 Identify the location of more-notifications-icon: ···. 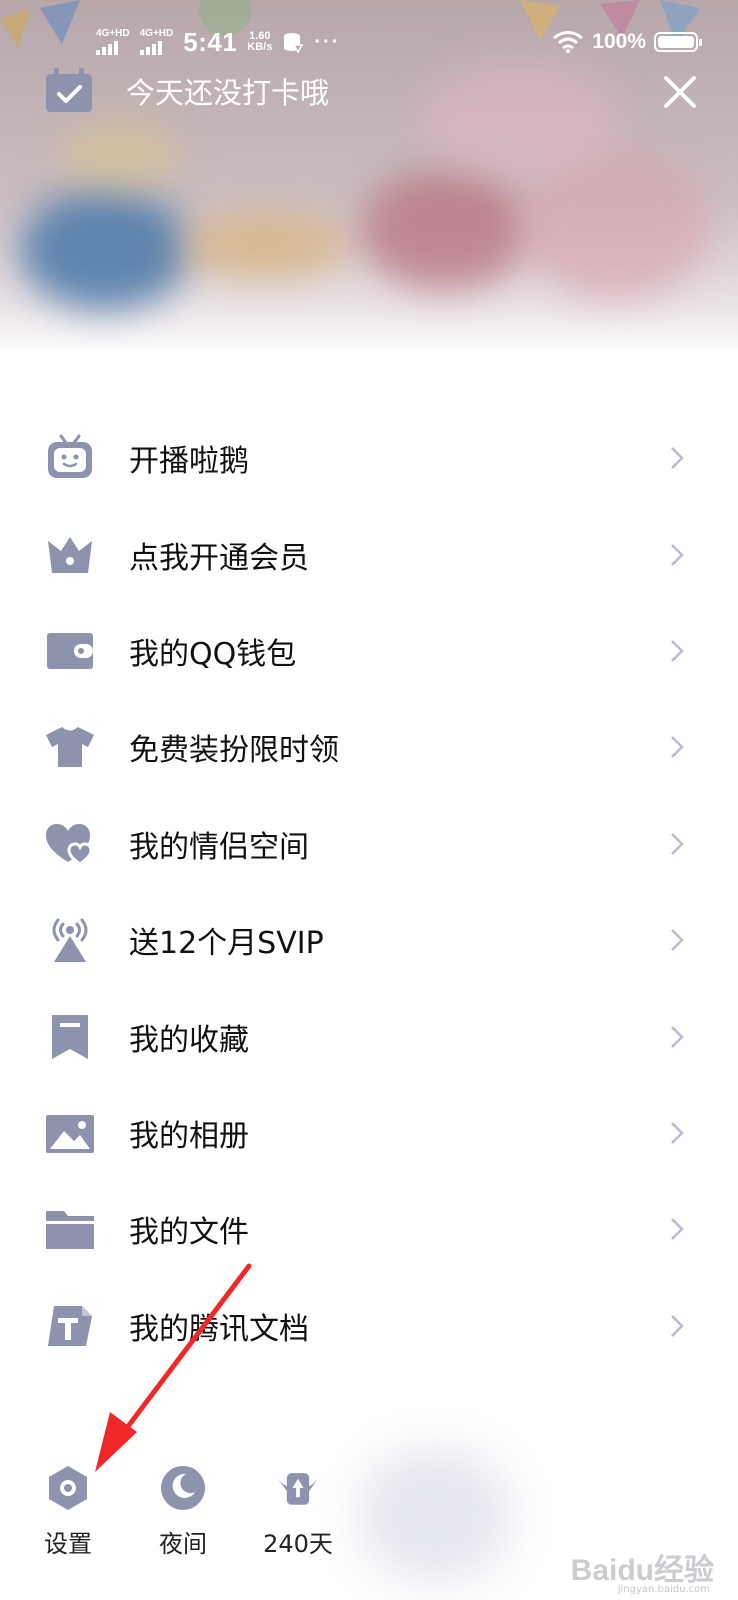
(327, 41).